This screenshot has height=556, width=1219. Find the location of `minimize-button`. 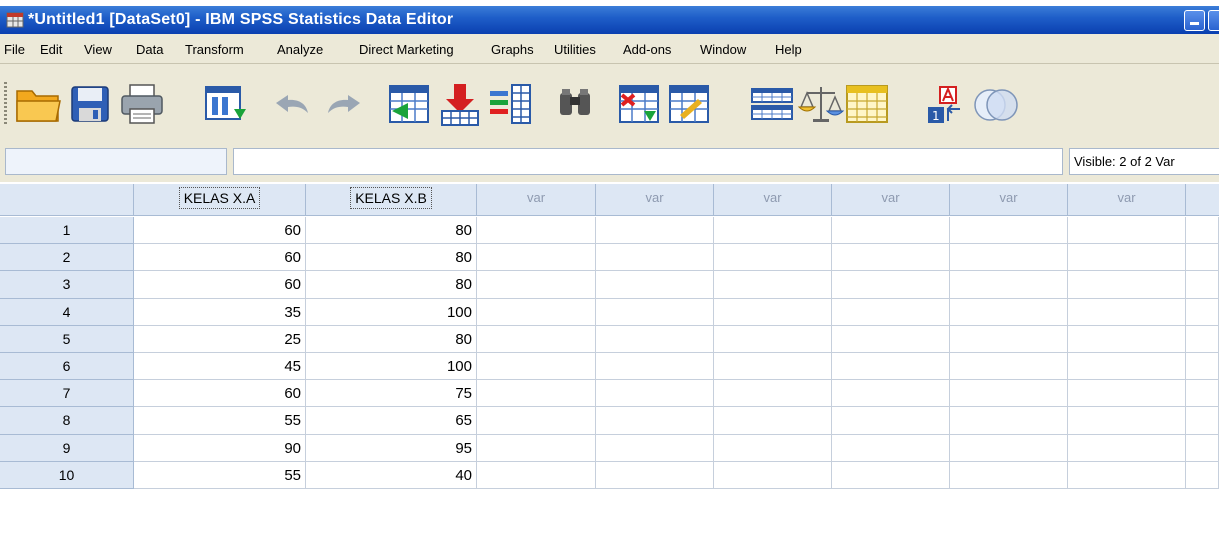

minimize-button is located at coordinates (1194, 20).